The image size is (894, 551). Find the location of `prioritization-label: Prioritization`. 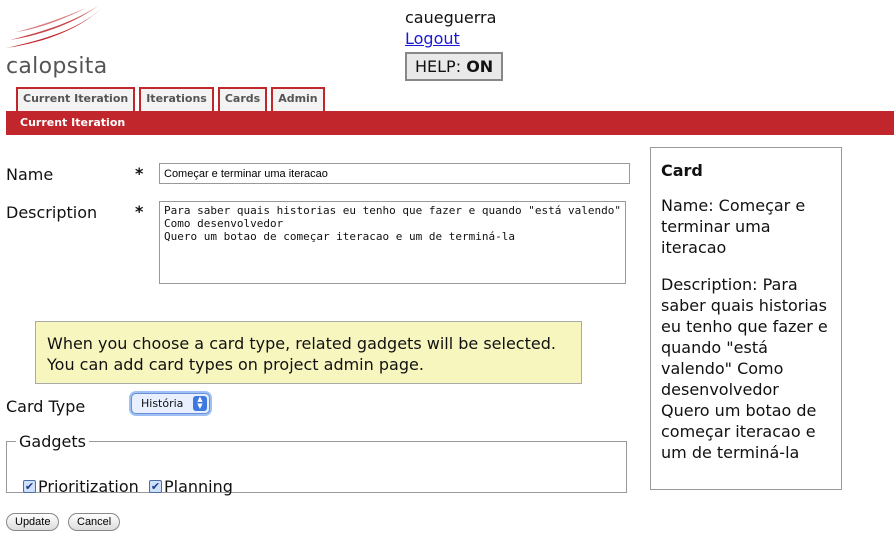

prioritization-label: Prioritization is located at coordinates (88, 486).